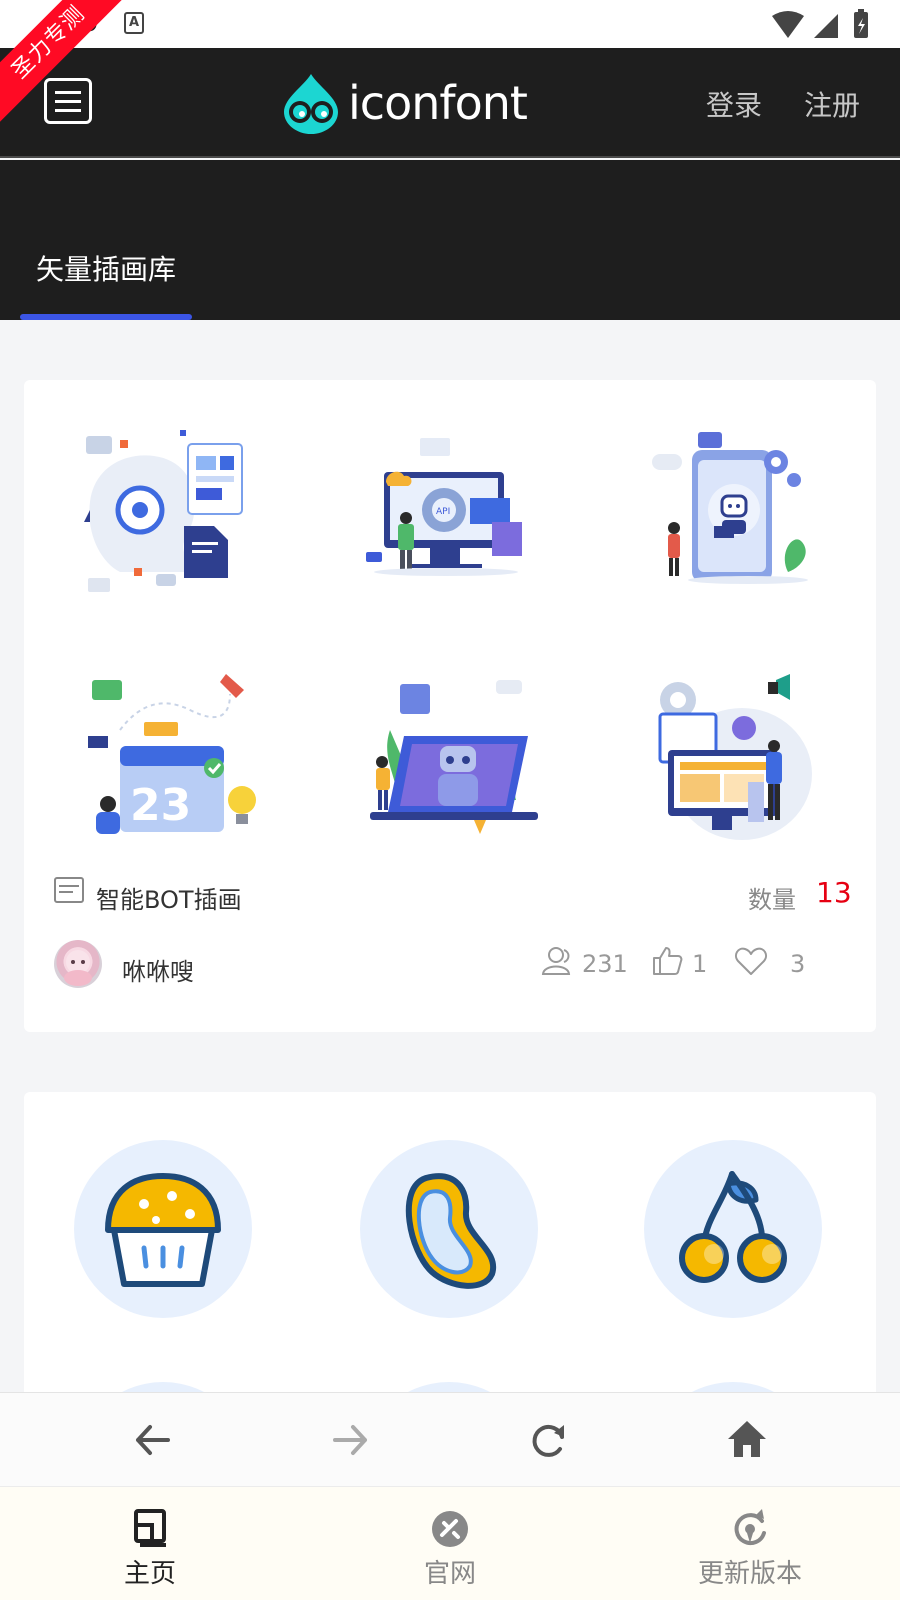  Describe the element at coordinates (169, 897) in the screenshot. I see `collection-title: 智能BOT插画` at that location.